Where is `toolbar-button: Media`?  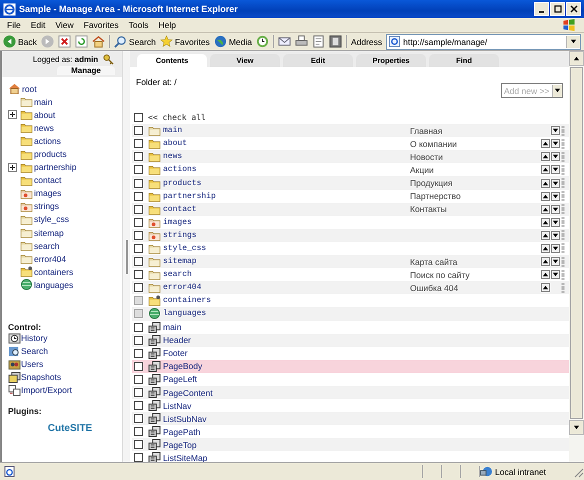 toolbar-button: Media is located at coordinates (233, 41).